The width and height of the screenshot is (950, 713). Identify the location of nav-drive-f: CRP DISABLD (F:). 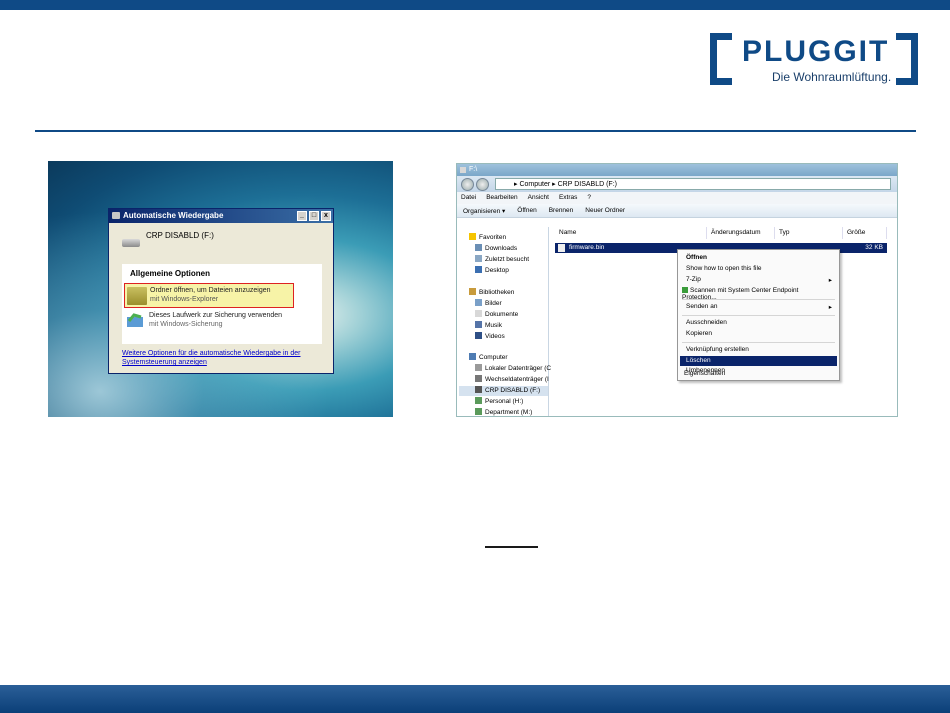
(503, 391).